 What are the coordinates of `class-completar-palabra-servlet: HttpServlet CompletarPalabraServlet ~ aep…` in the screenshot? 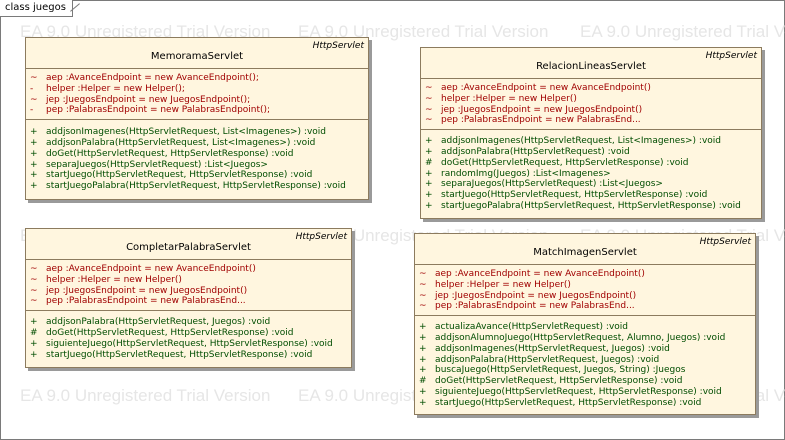 It's located at (188, 298).